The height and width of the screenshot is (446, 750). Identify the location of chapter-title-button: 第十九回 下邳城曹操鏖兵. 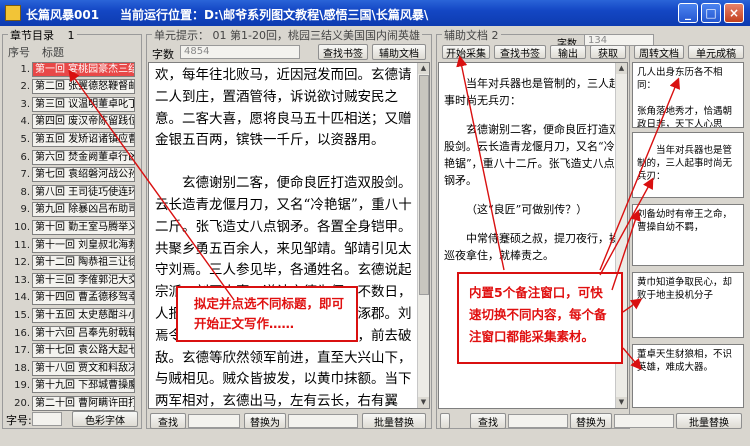
(83, 386).